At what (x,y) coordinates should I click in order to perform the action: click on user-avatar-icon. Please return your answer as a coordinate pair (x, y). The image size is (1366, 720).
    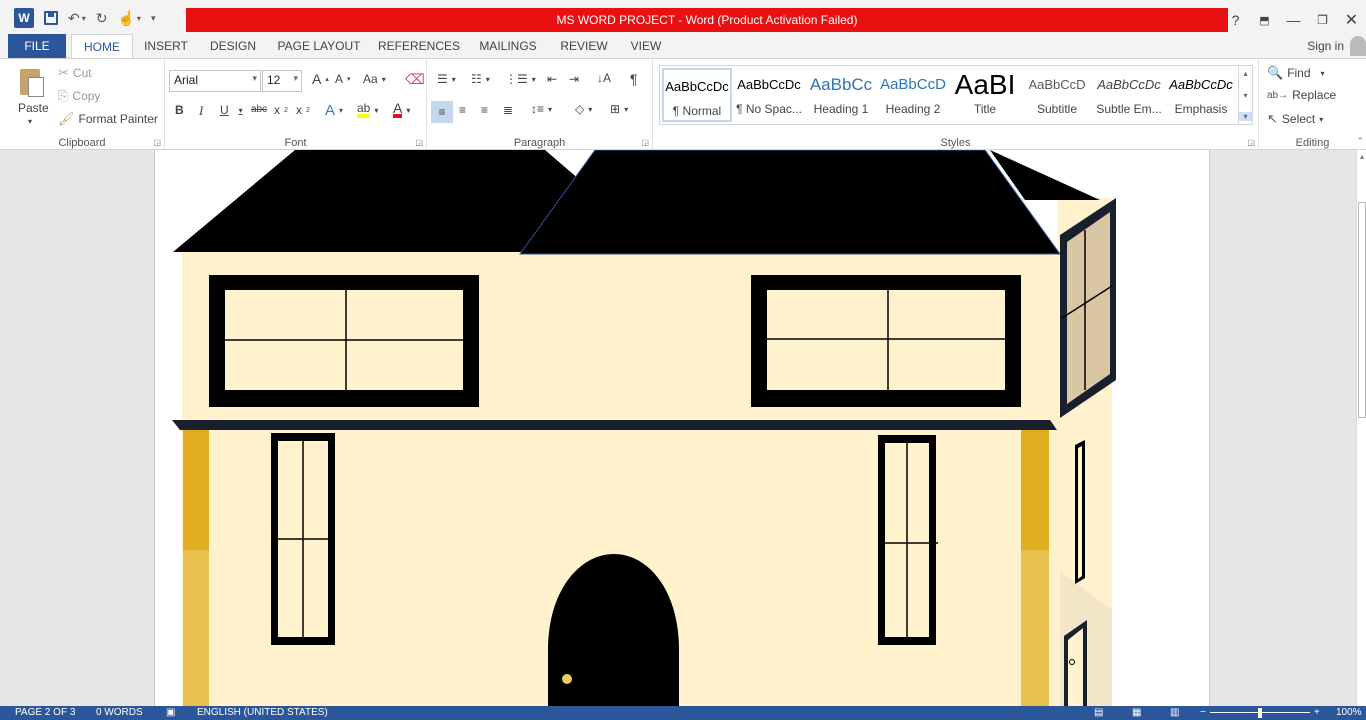
    Looking at the image, I should click on (1358, 46).